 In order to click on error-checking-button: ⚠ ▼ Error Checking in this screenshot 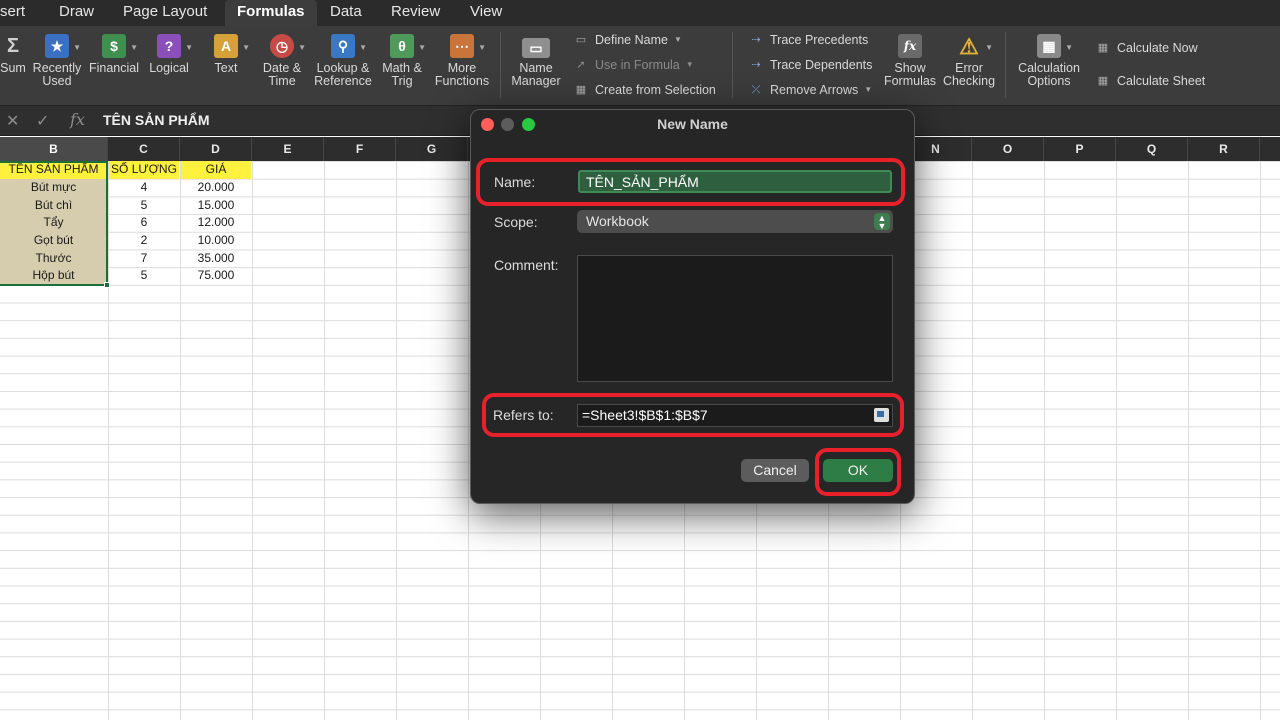, I will do `click(969, 61)`.